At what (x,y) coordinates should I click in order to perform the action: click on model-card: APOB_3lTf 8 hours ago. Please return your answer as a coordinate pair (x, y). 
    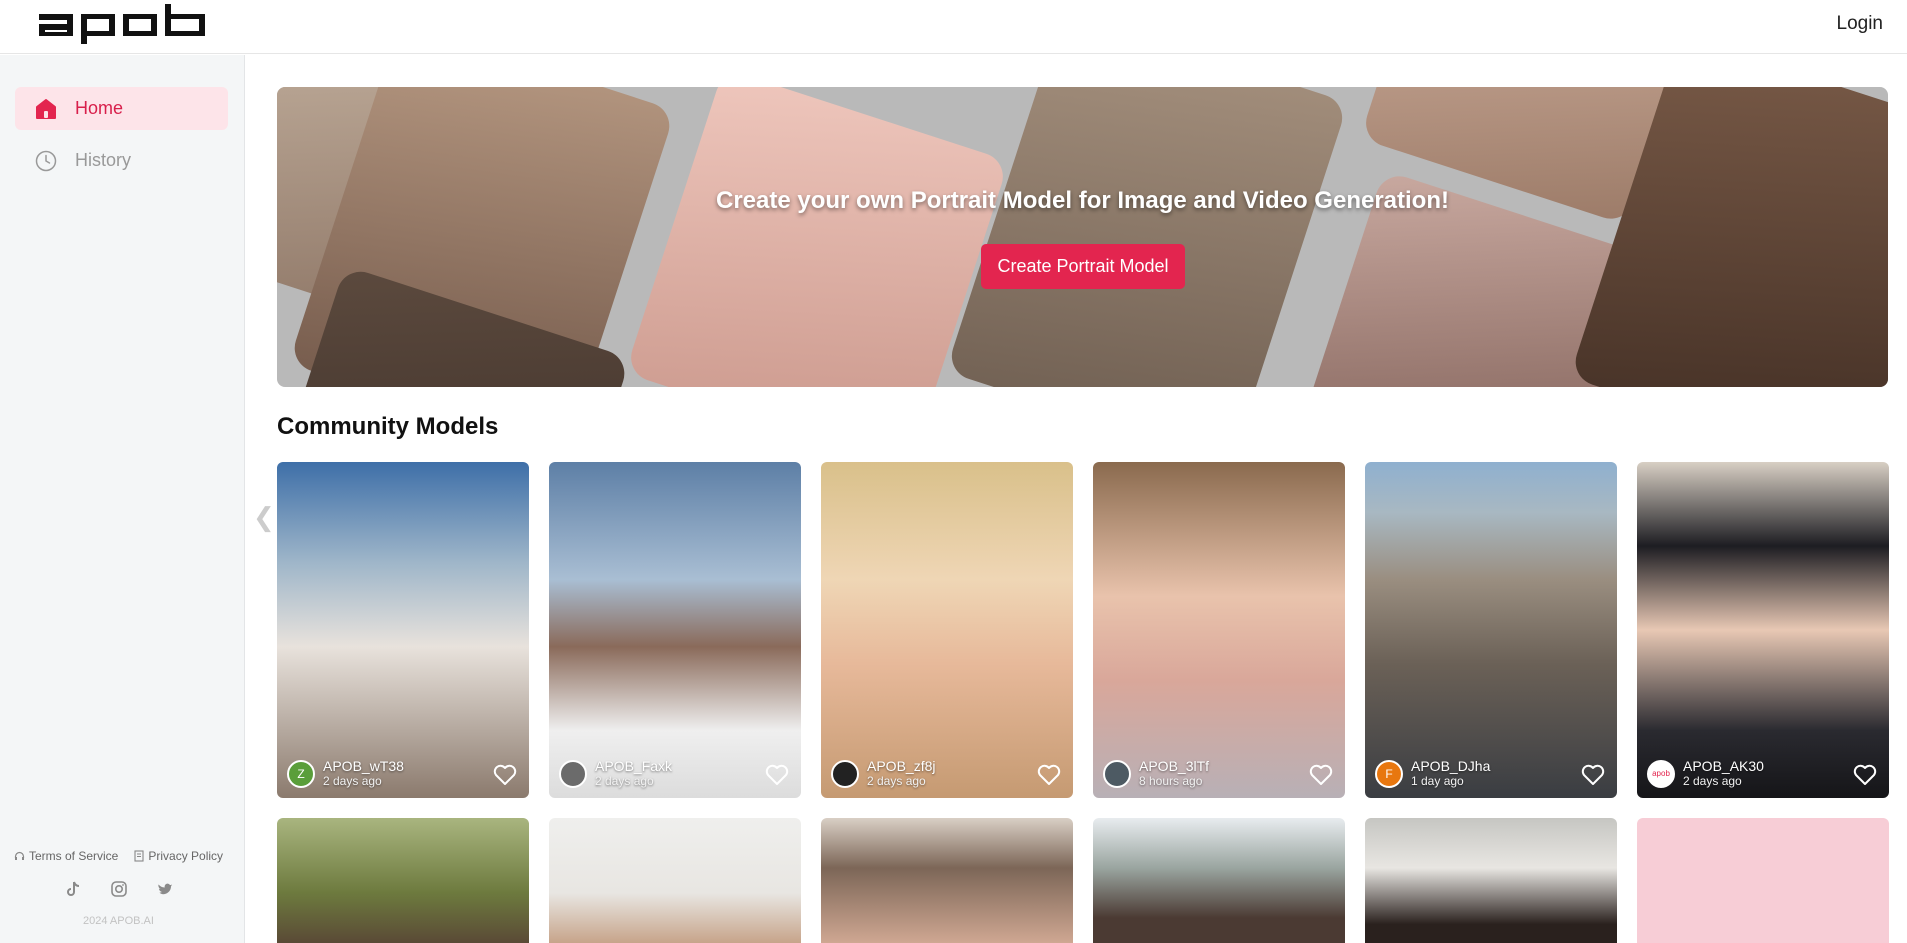
    Looking at the image, I should click on (1219, 630).